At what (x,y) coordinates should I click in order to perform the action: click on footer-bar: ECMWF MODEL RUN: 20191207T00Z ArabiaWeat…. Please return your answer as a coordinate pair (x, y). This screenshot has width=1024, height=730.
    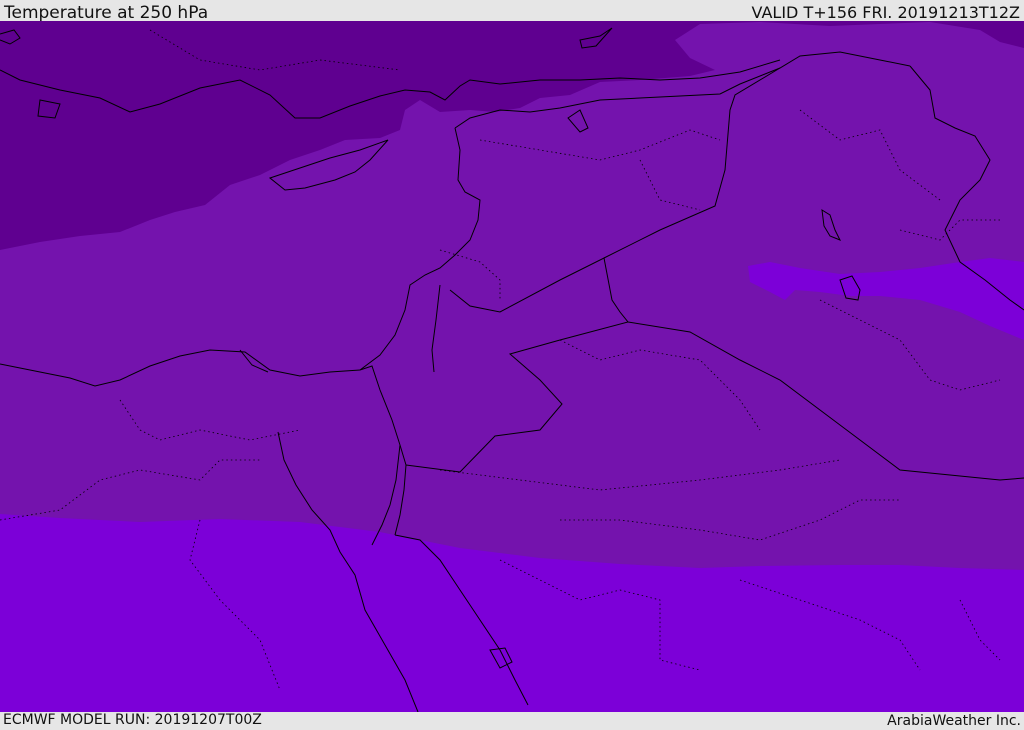
    Looking at the image, I should click on (512, 720).